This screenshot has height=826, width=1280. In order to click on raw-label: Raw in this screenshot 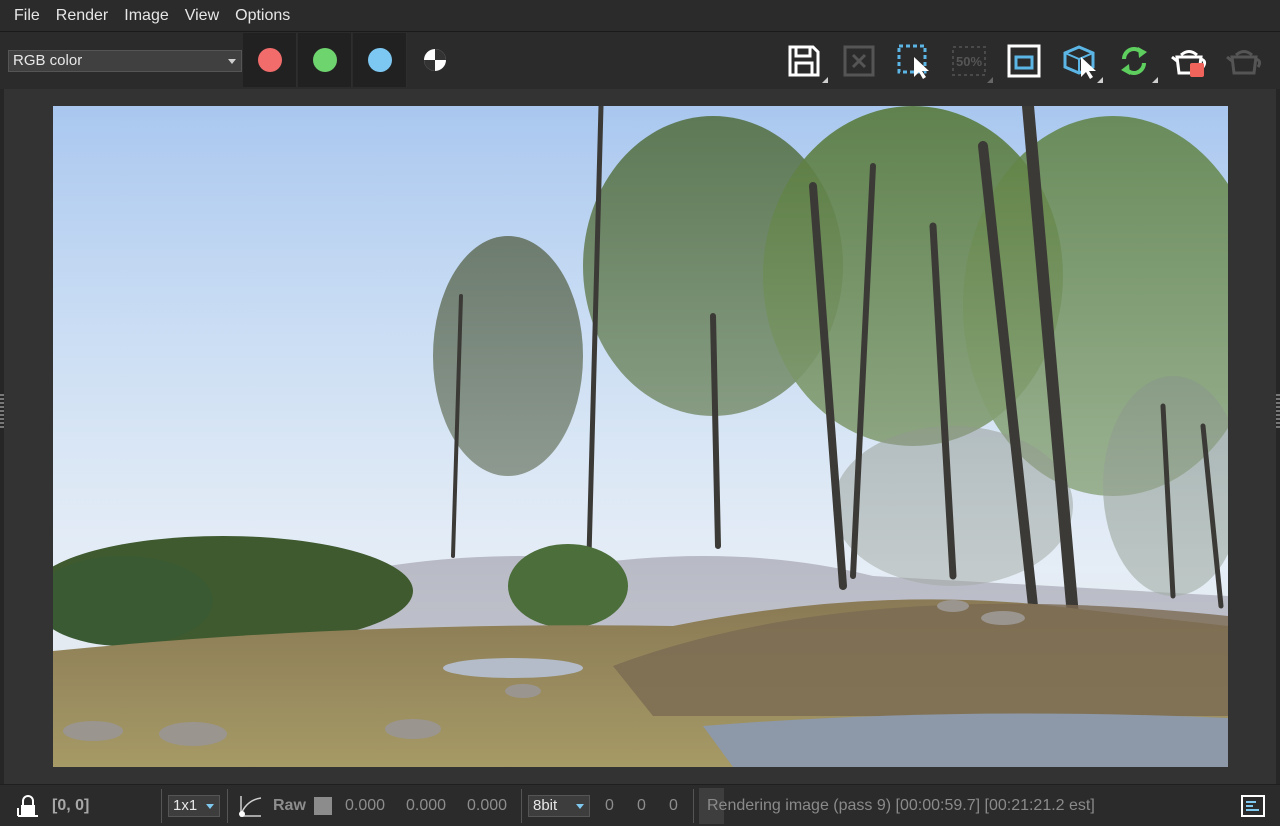, I will do `click(289, 805)`.